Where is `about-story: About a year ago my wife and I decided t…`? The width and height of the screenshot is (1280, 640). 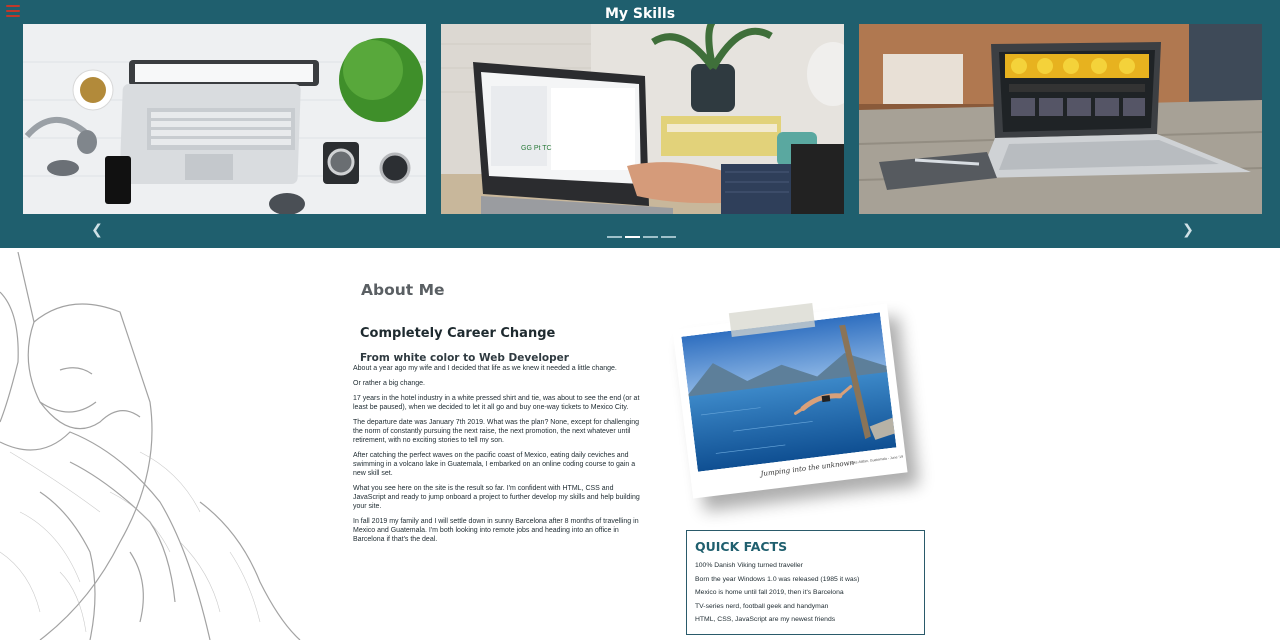
about-story: About a year ago my wife and I decided t… is located at coordinates (499, 457).